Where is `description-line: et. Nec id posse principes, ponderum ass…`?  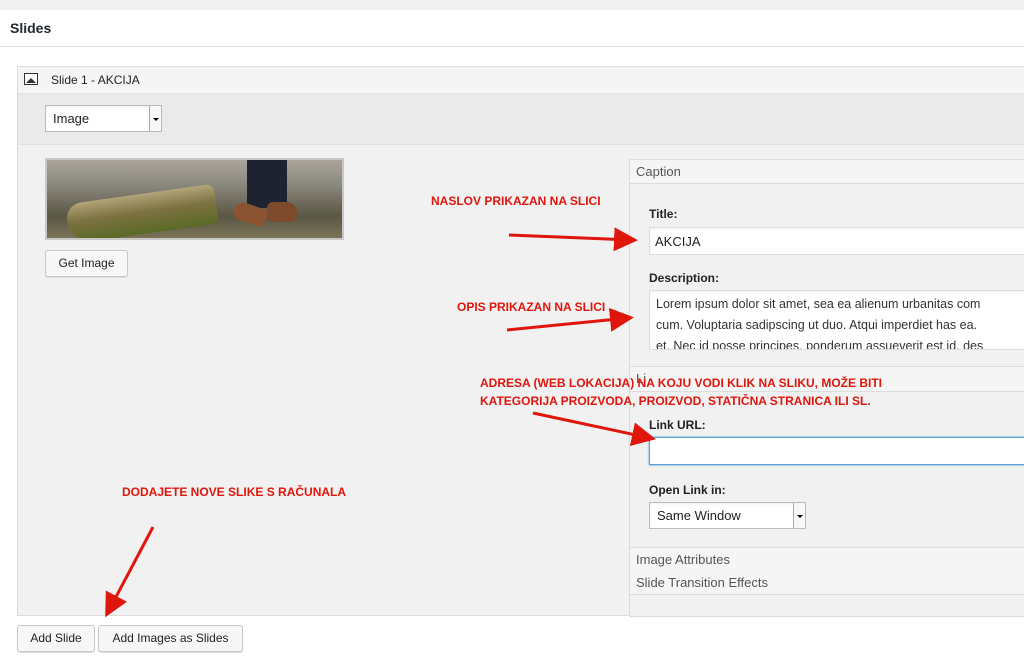
description-line: et. Nec id posse principes, ponderum ass… is located at coordinates (820, 344).